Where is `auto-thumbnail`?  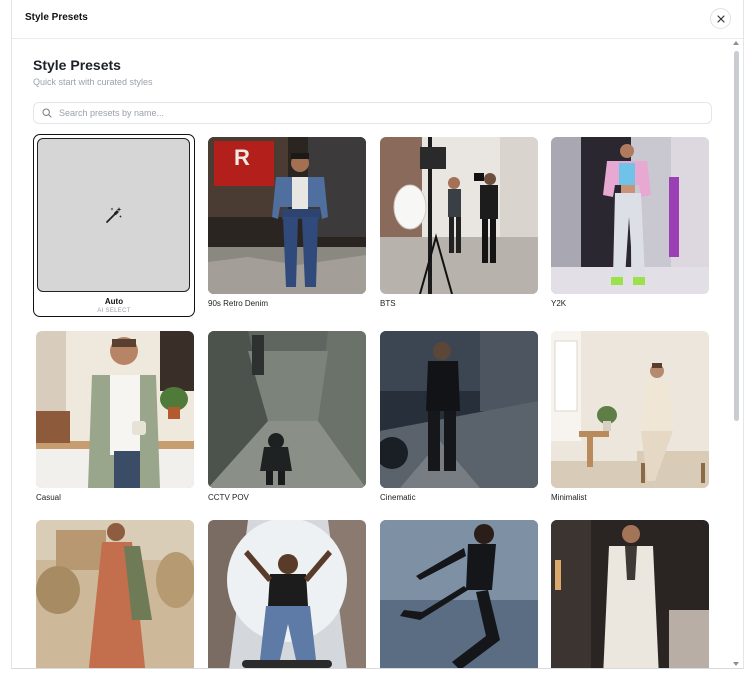
auto-thumbnail is located at coordinates (113, 215).